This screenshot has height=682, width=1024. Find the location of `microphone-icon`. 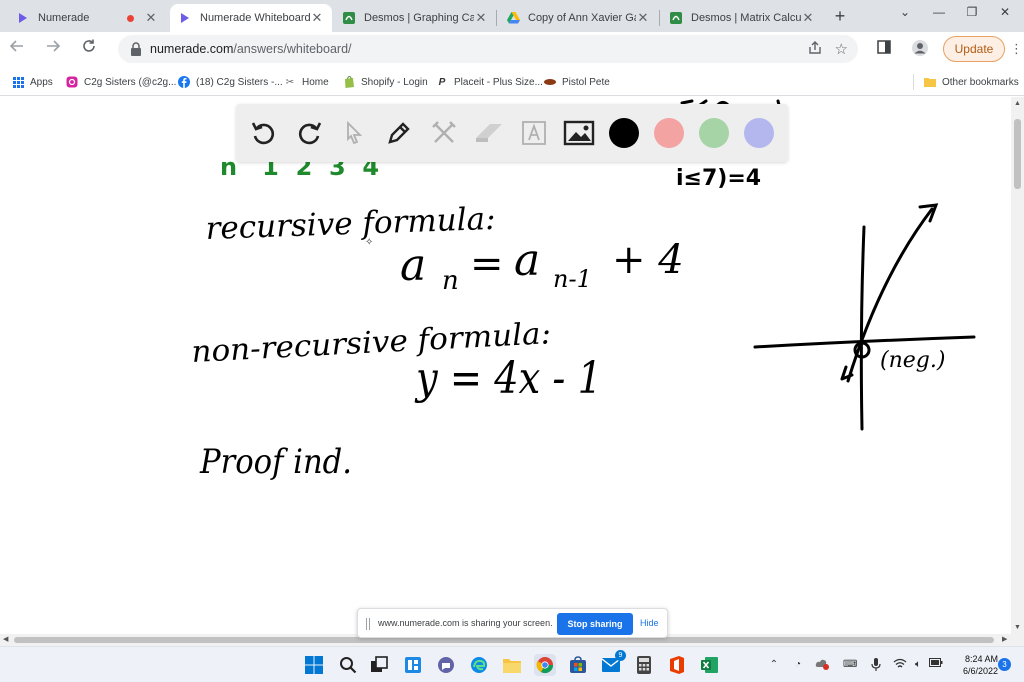

microphone-icon is located at coordinates (876, 665).